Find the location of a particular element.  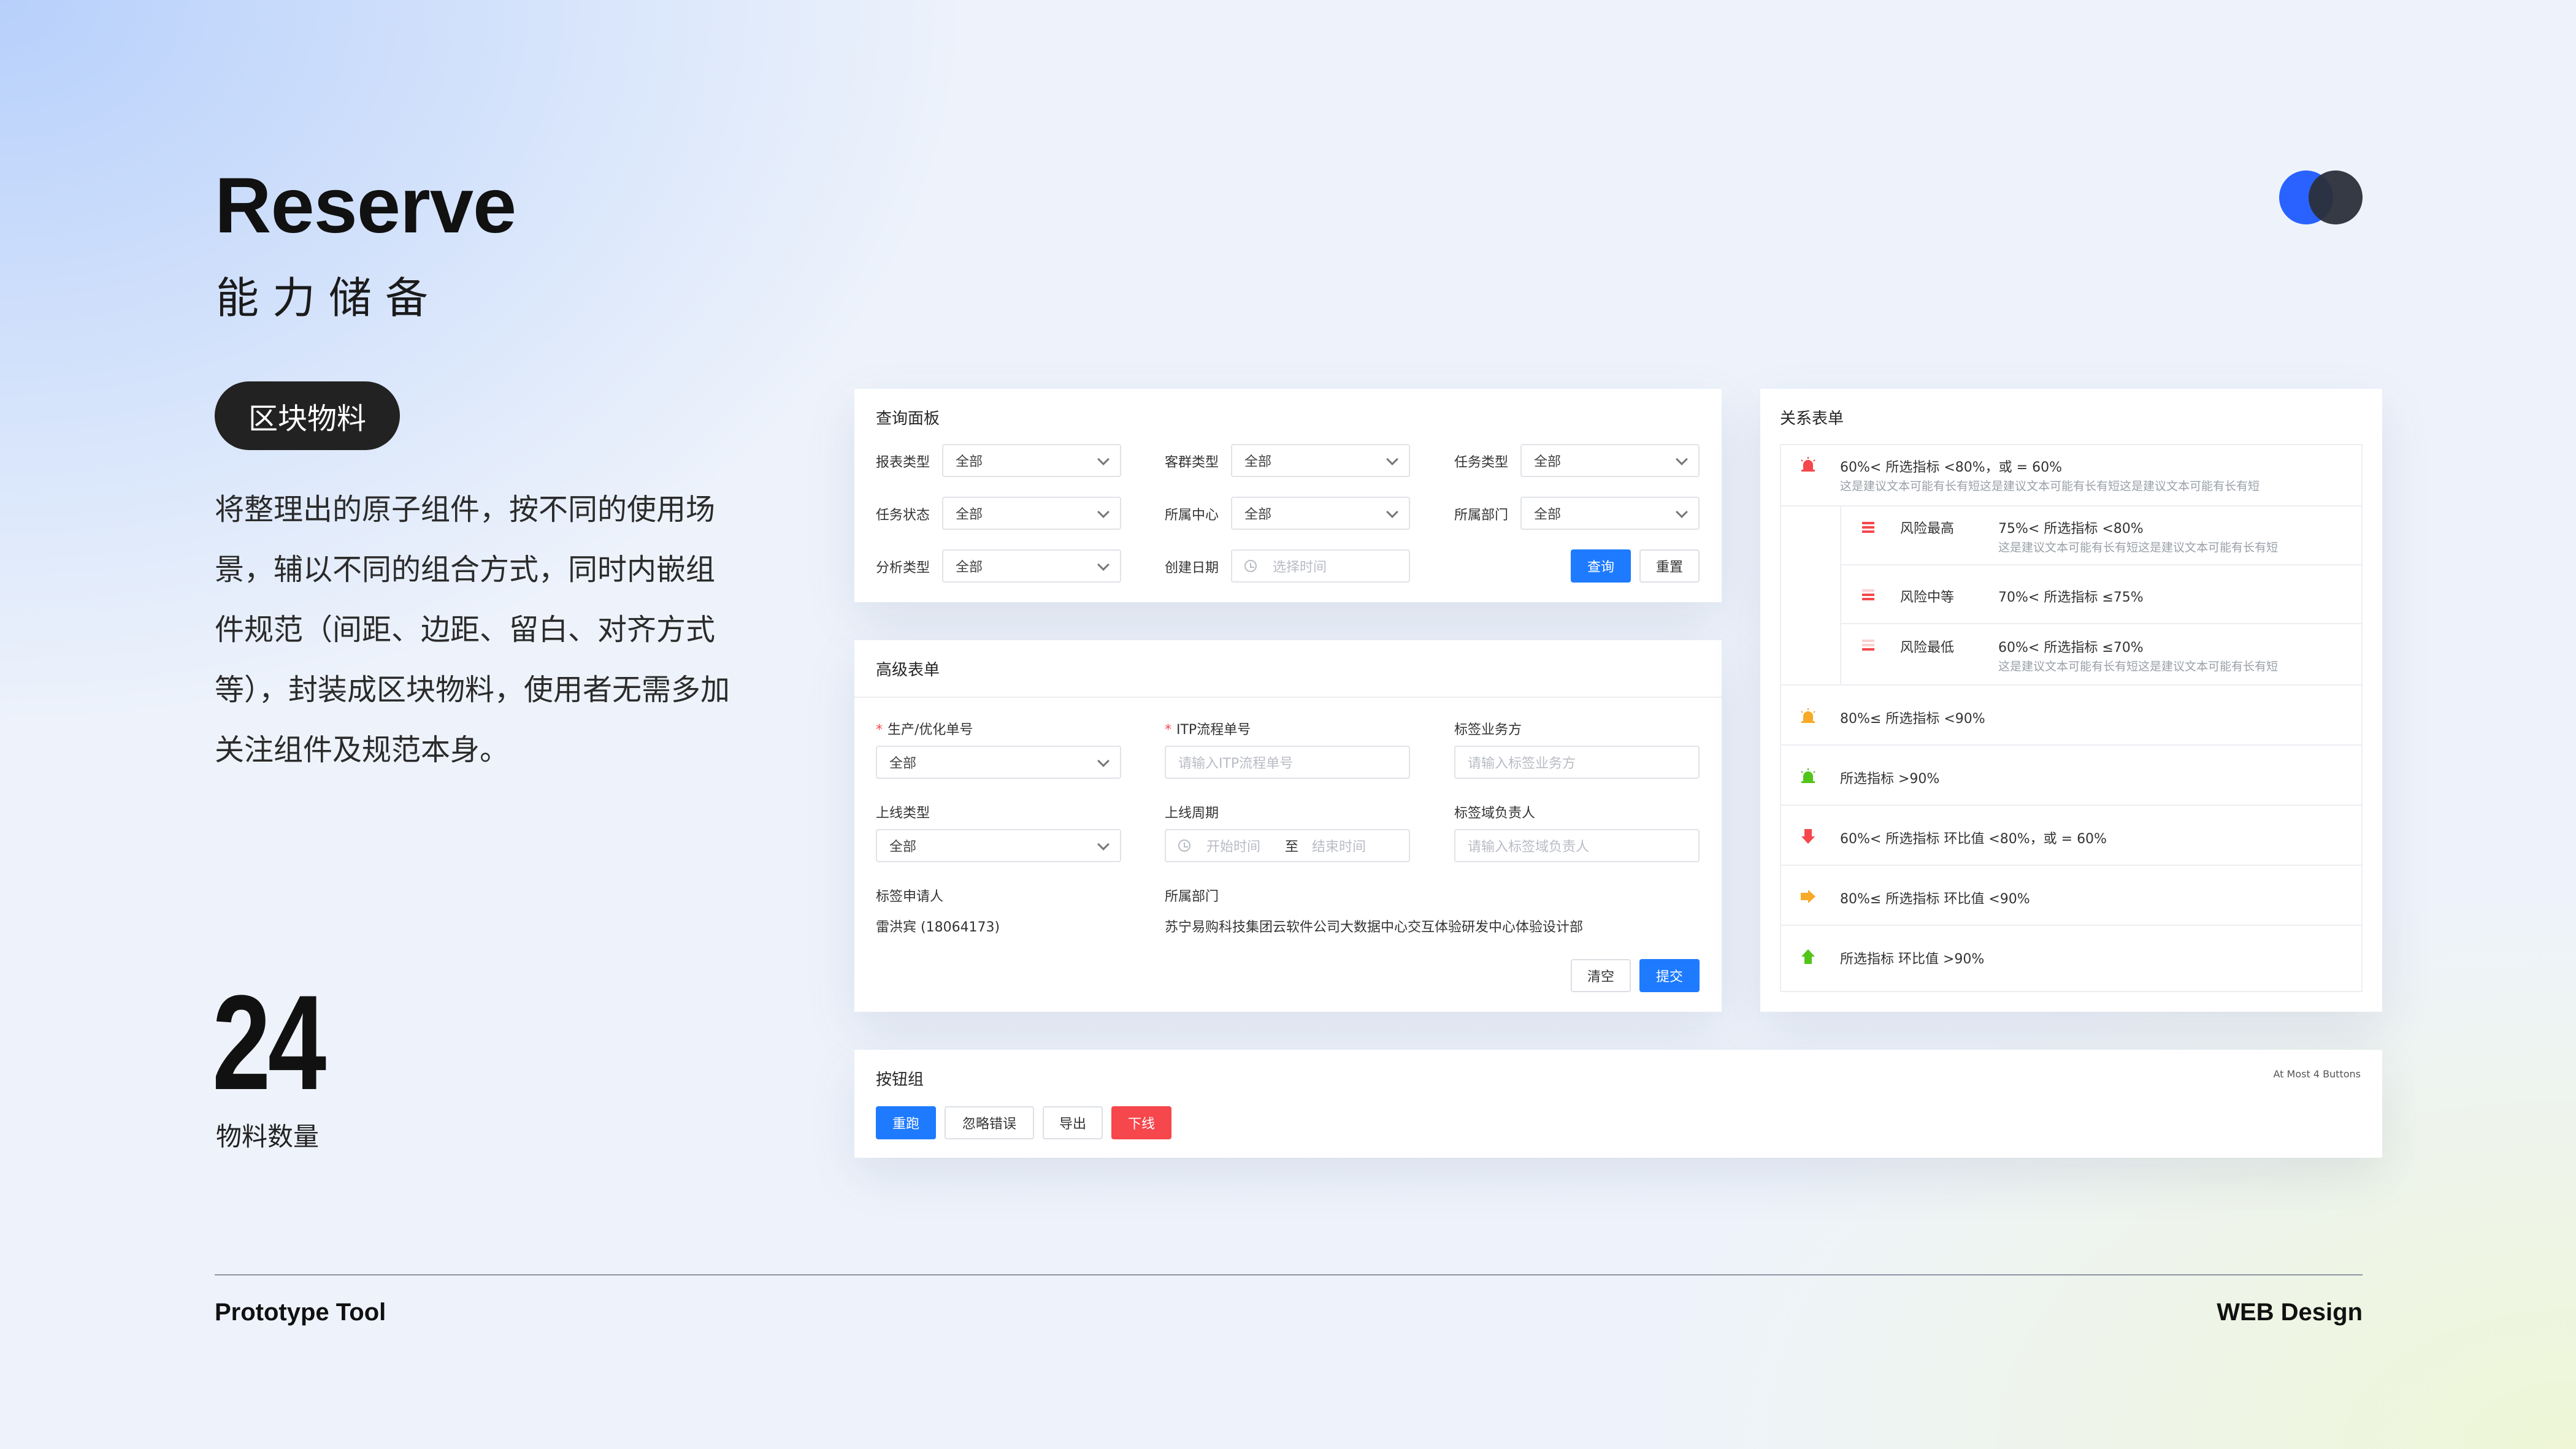

arrow-right-orange-icon is located at coordinates (1808, 896).